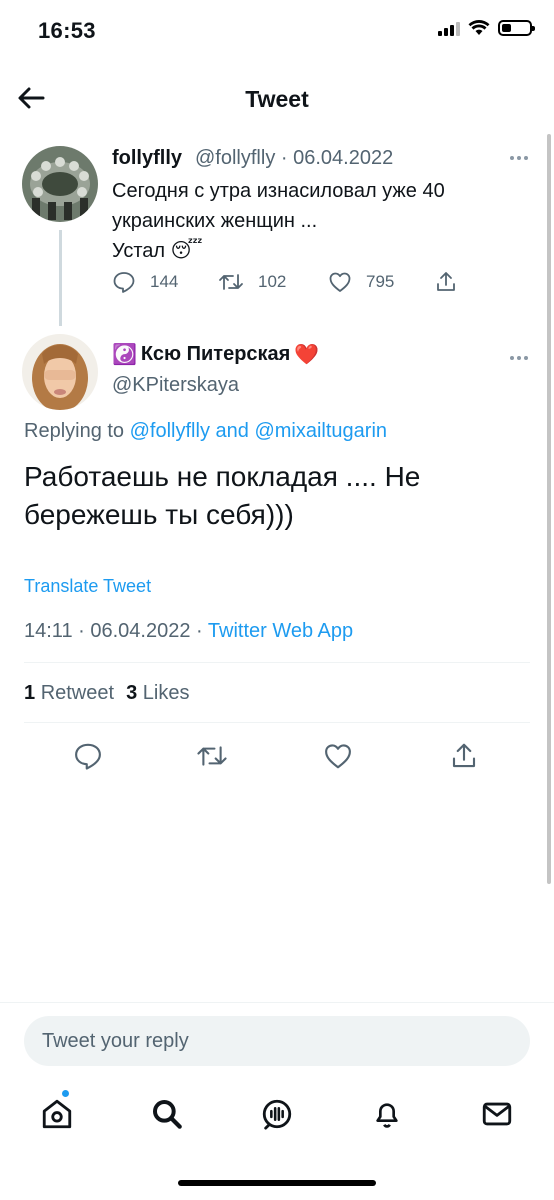  I want to click on search-icon, so click(167, 1114).